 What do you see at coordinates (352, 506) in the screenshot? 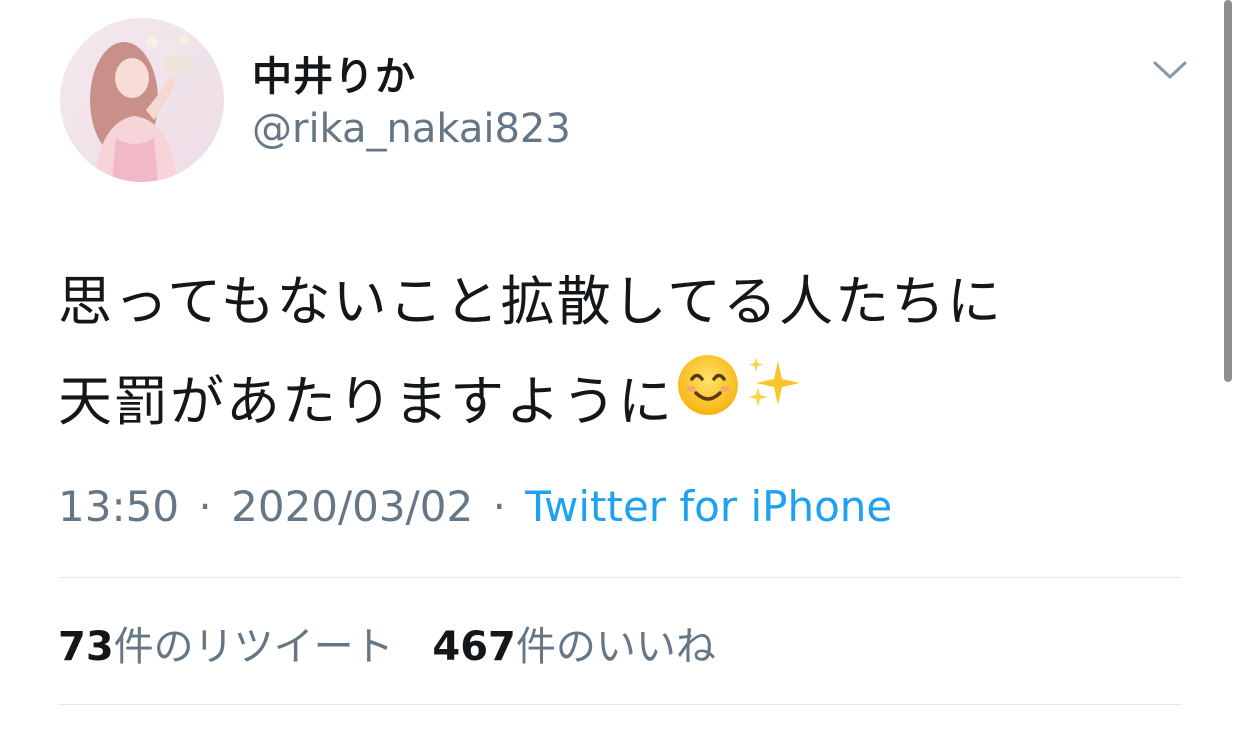
I see `tweet-date: 2020/03/02` at bounding box center [352, 506].